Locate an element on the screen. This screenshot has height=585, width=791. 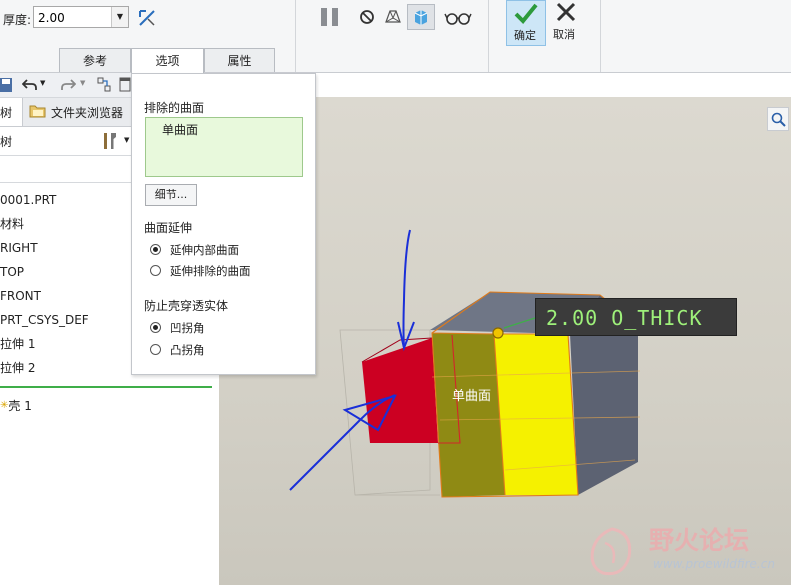
dimension-tag: 2.00 O_THICK is located at coordinates (636, 317).